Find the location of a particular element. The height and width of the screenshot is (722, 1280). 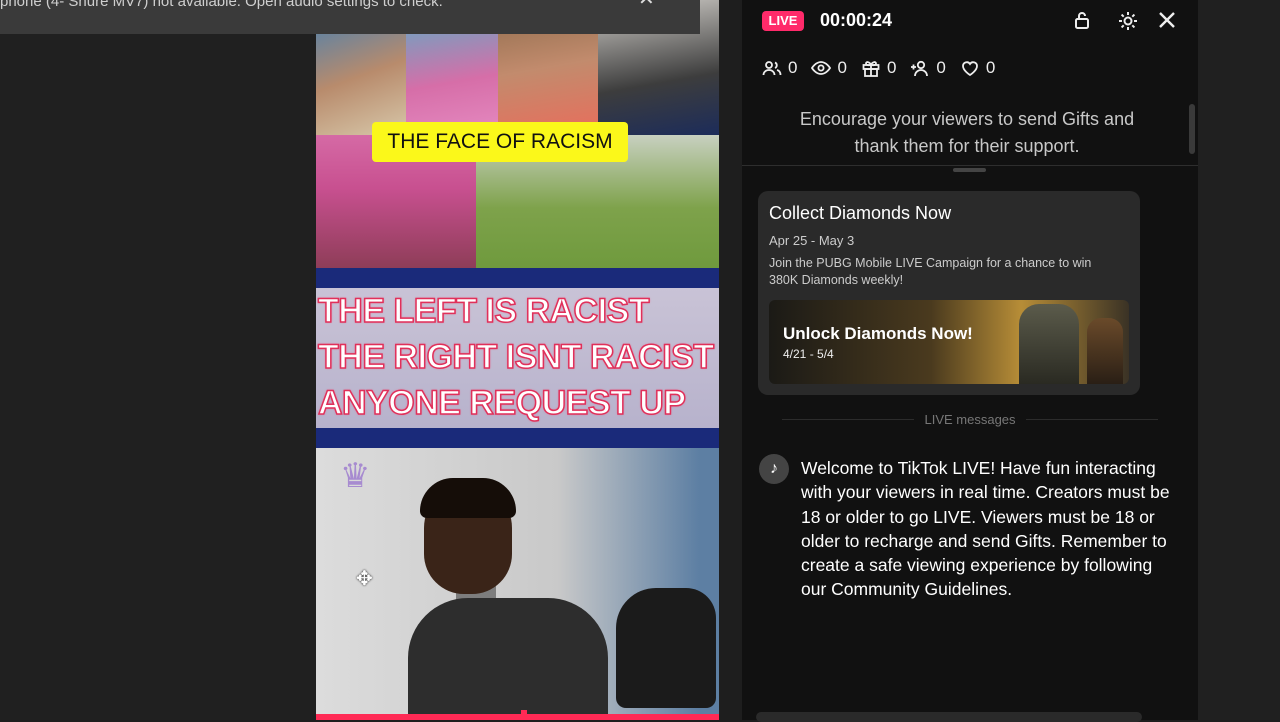

promo-title: Unlock Diamonds Now! is located at coordinates (878, 333).